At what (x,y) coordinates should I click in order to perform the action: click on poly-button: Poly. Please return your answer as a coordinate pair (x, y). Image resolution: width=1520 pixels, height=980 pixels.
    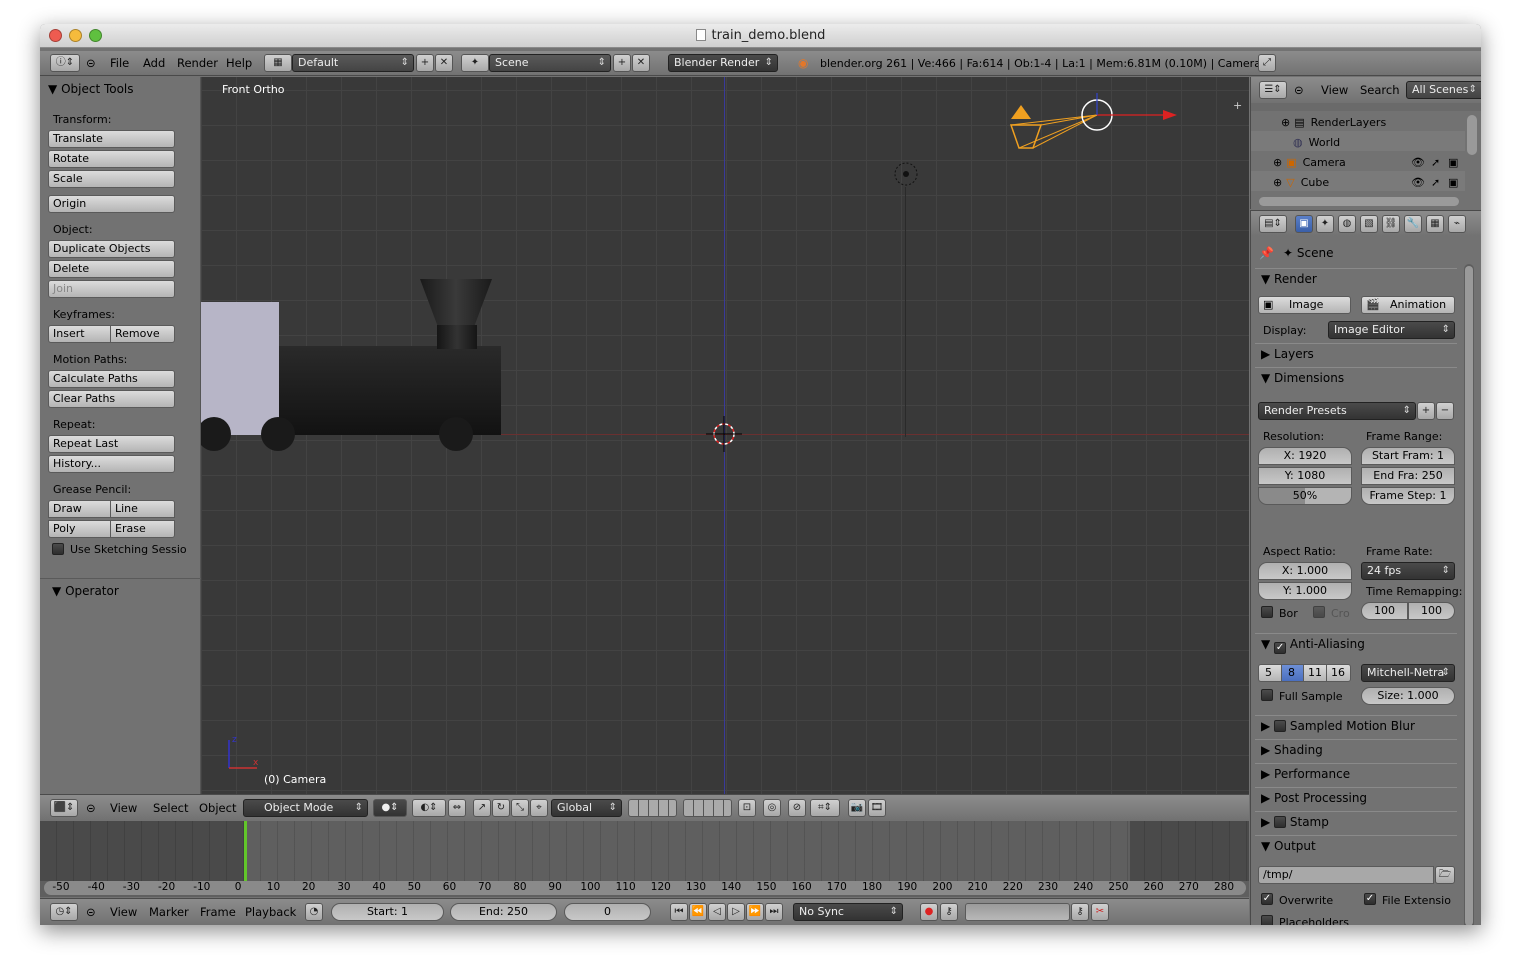
    Looking at the image, I should click on (79, 529).